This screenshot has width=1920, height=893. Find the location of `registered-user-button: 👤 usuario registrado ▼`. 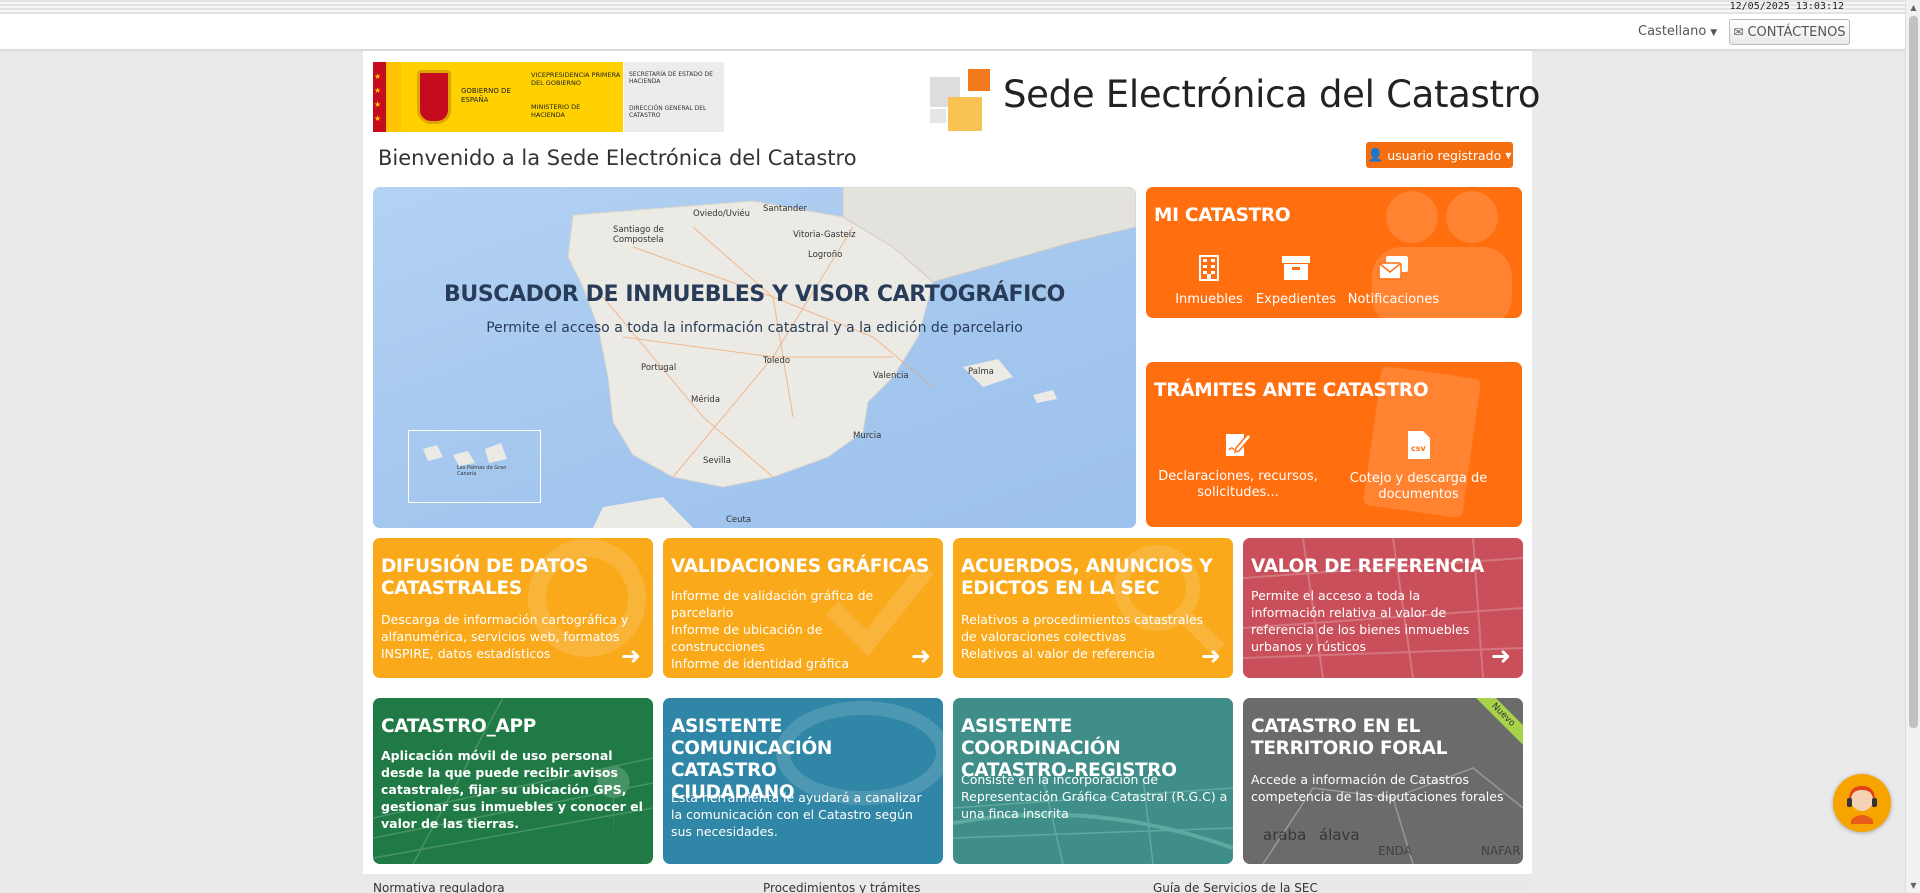

registered-user-button: 👤 usuario registrado ▼ is located at coordinates (1439, 155).